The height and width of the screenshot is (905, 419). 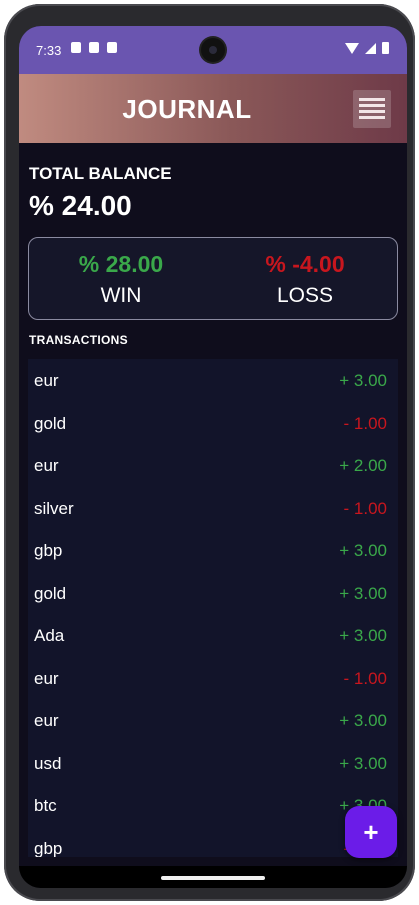 What do you see at coordinates (100, 173) in the screenshot?
I see `balance-label: TOTAL BALANCE` at bounding box center [100, 173].